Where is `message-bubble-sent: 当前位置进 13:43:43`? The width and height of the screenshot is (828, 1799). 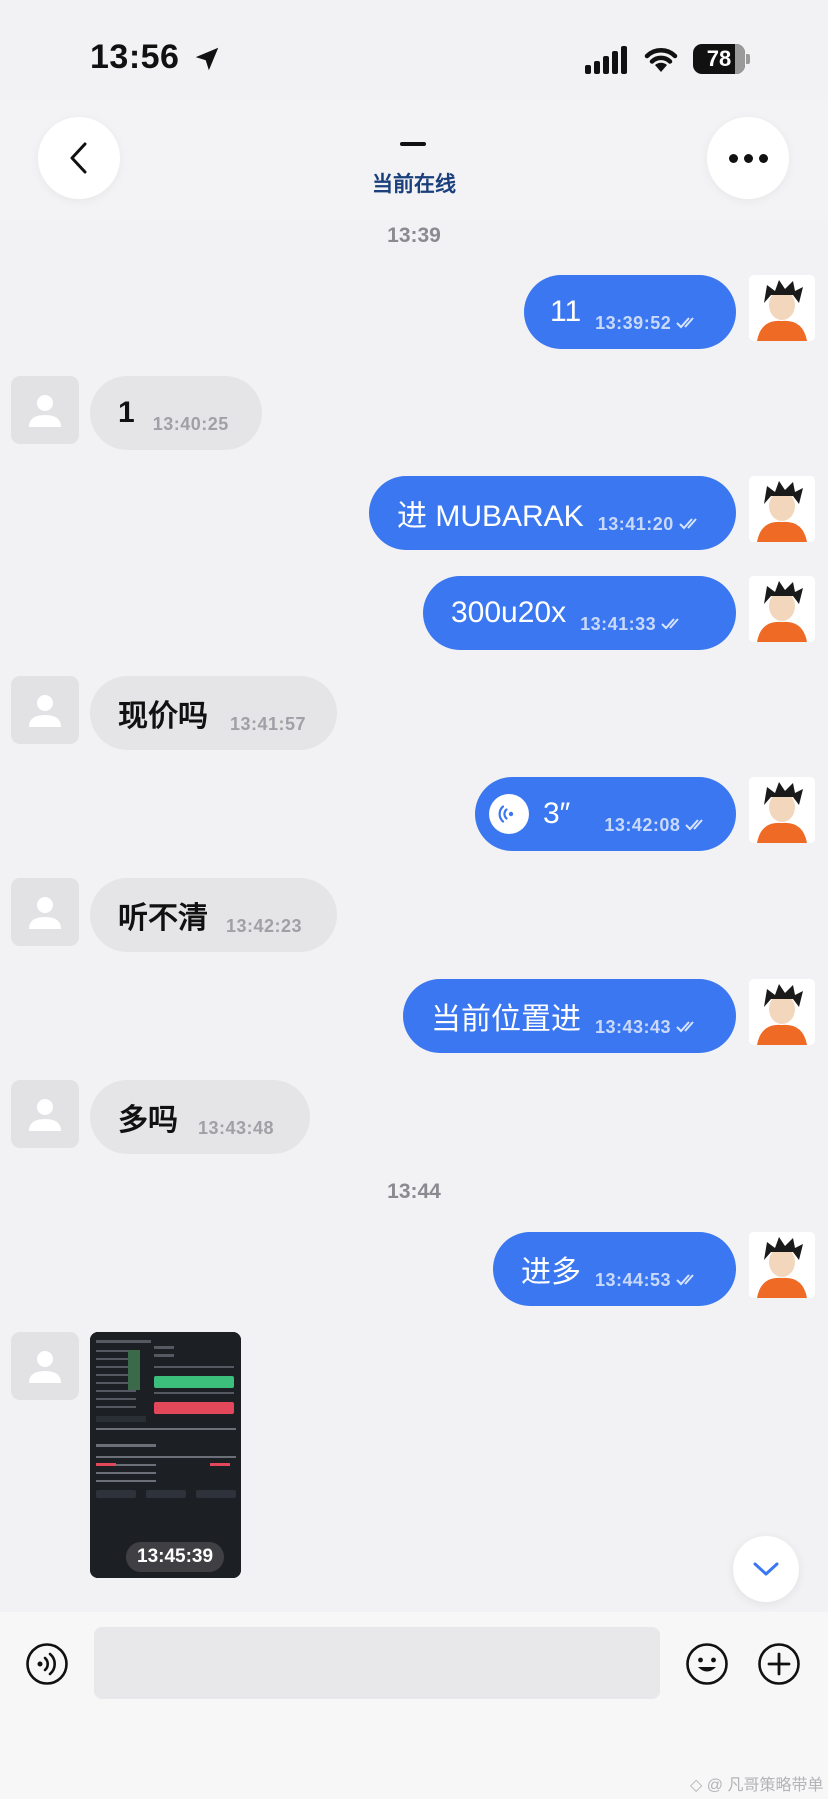 message-bubble-sent: 当前位置进 13:43:43 is located at coordinates (569, 1016).